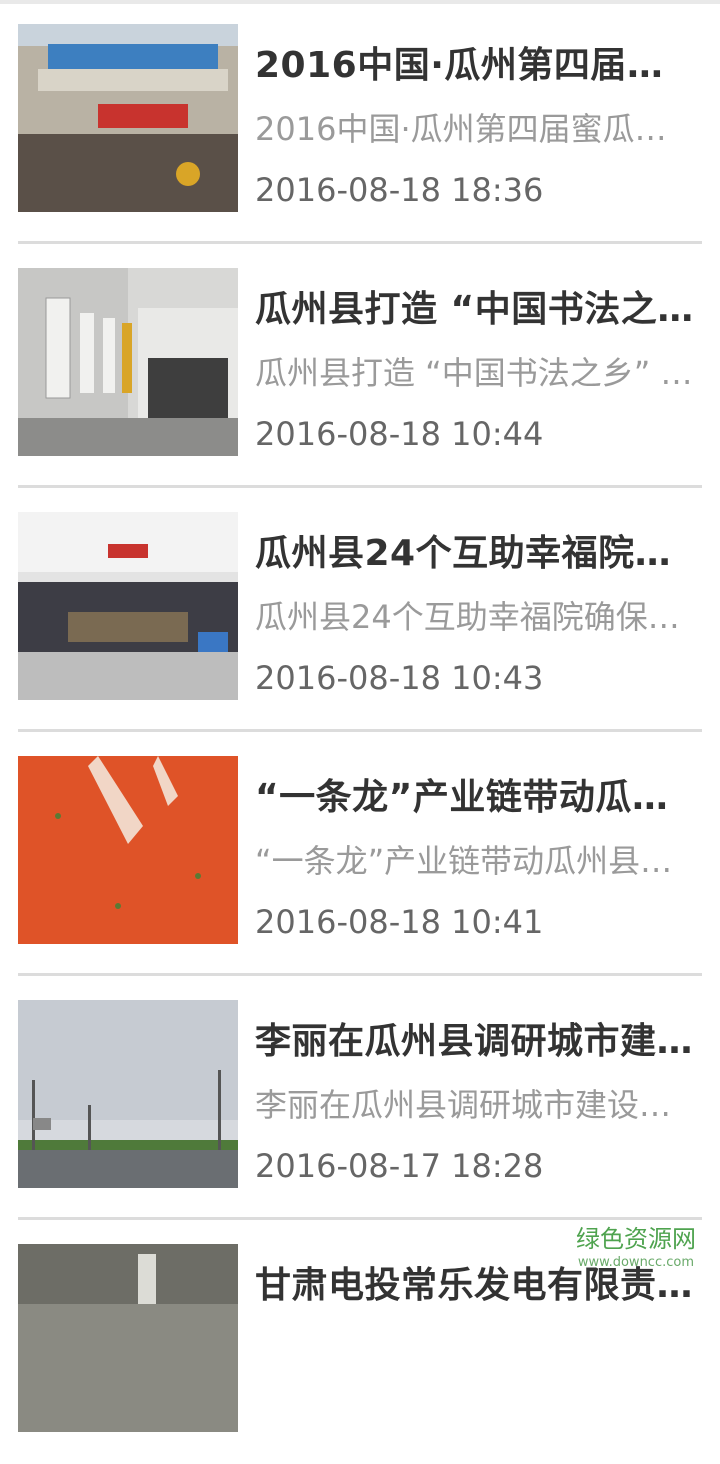  I want to click on news-title: 李丽在瓜州县调研城市建设工作, so click(475, 1041).